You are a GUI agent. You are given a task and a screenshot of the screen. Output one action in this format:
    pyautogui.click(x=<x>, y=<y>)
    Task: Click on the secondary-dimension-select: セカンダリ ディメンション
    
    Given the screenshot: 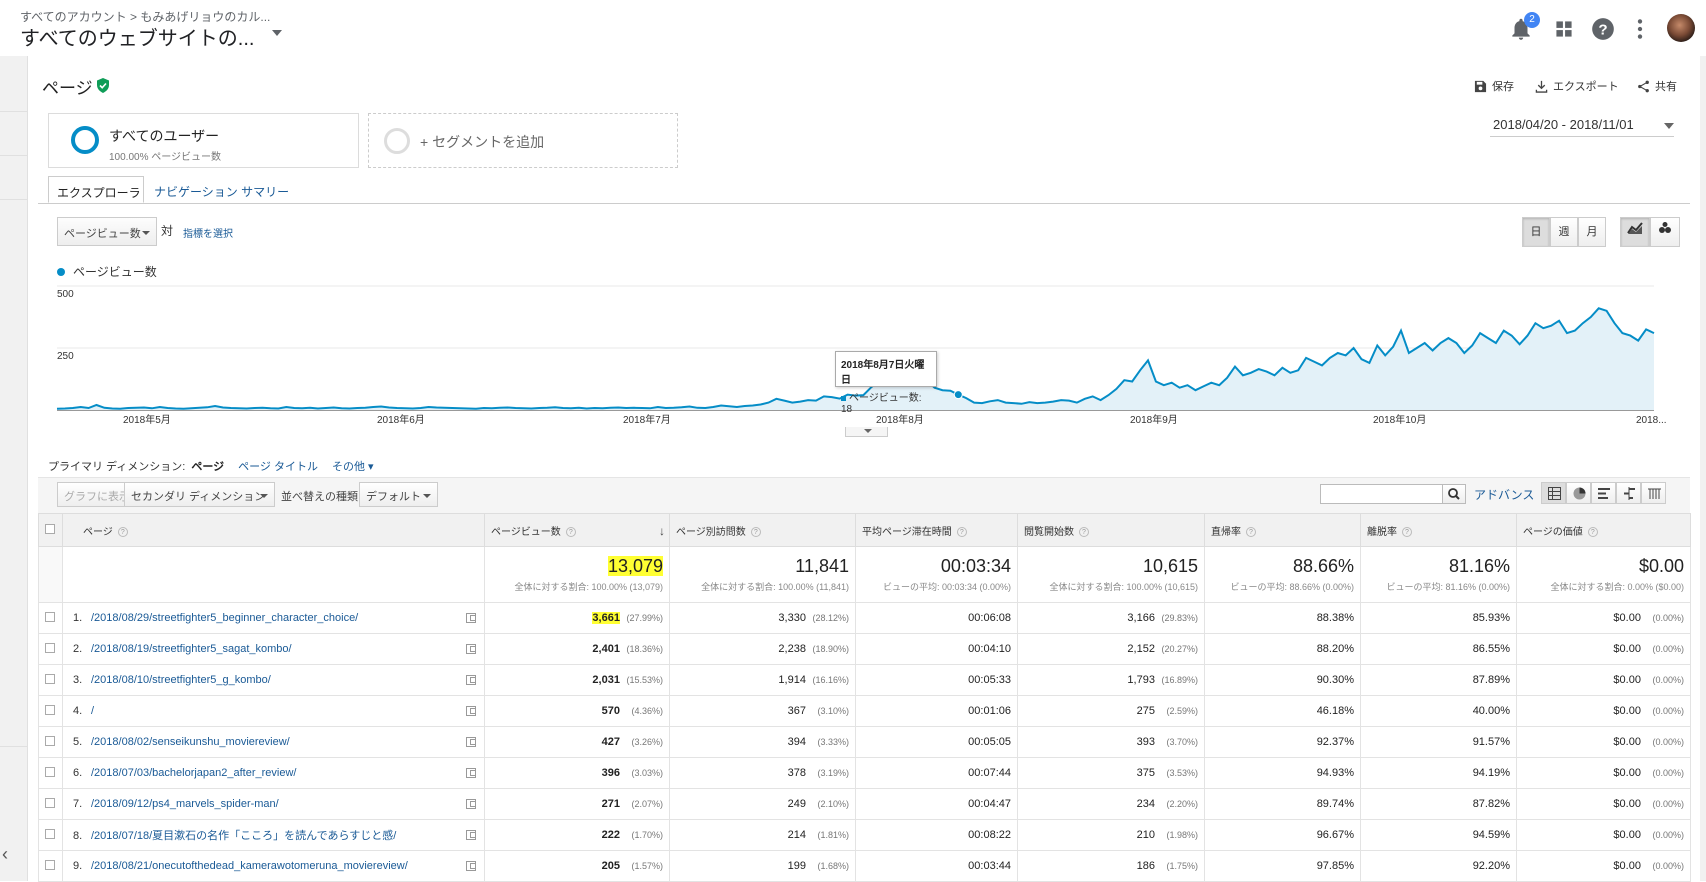 What is the action you would take?
    pyautogui.click(x=199, y=494)
    